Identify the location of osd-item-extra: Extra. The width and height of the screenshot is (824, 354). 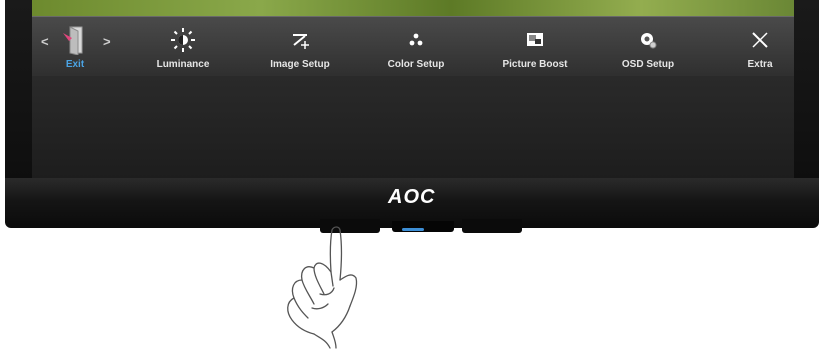
(760, 47).